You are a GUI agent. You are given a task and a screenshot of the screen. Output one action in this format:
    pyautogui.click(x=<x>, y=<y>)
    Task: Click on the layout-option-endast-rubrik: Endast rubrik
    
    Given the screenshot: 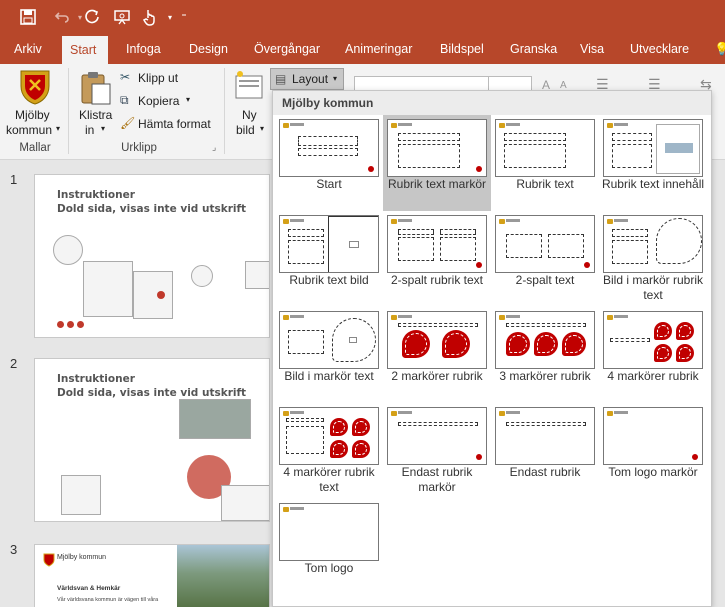 What is the action you would take?
    pyautogui.click(x=545, y=451)
    